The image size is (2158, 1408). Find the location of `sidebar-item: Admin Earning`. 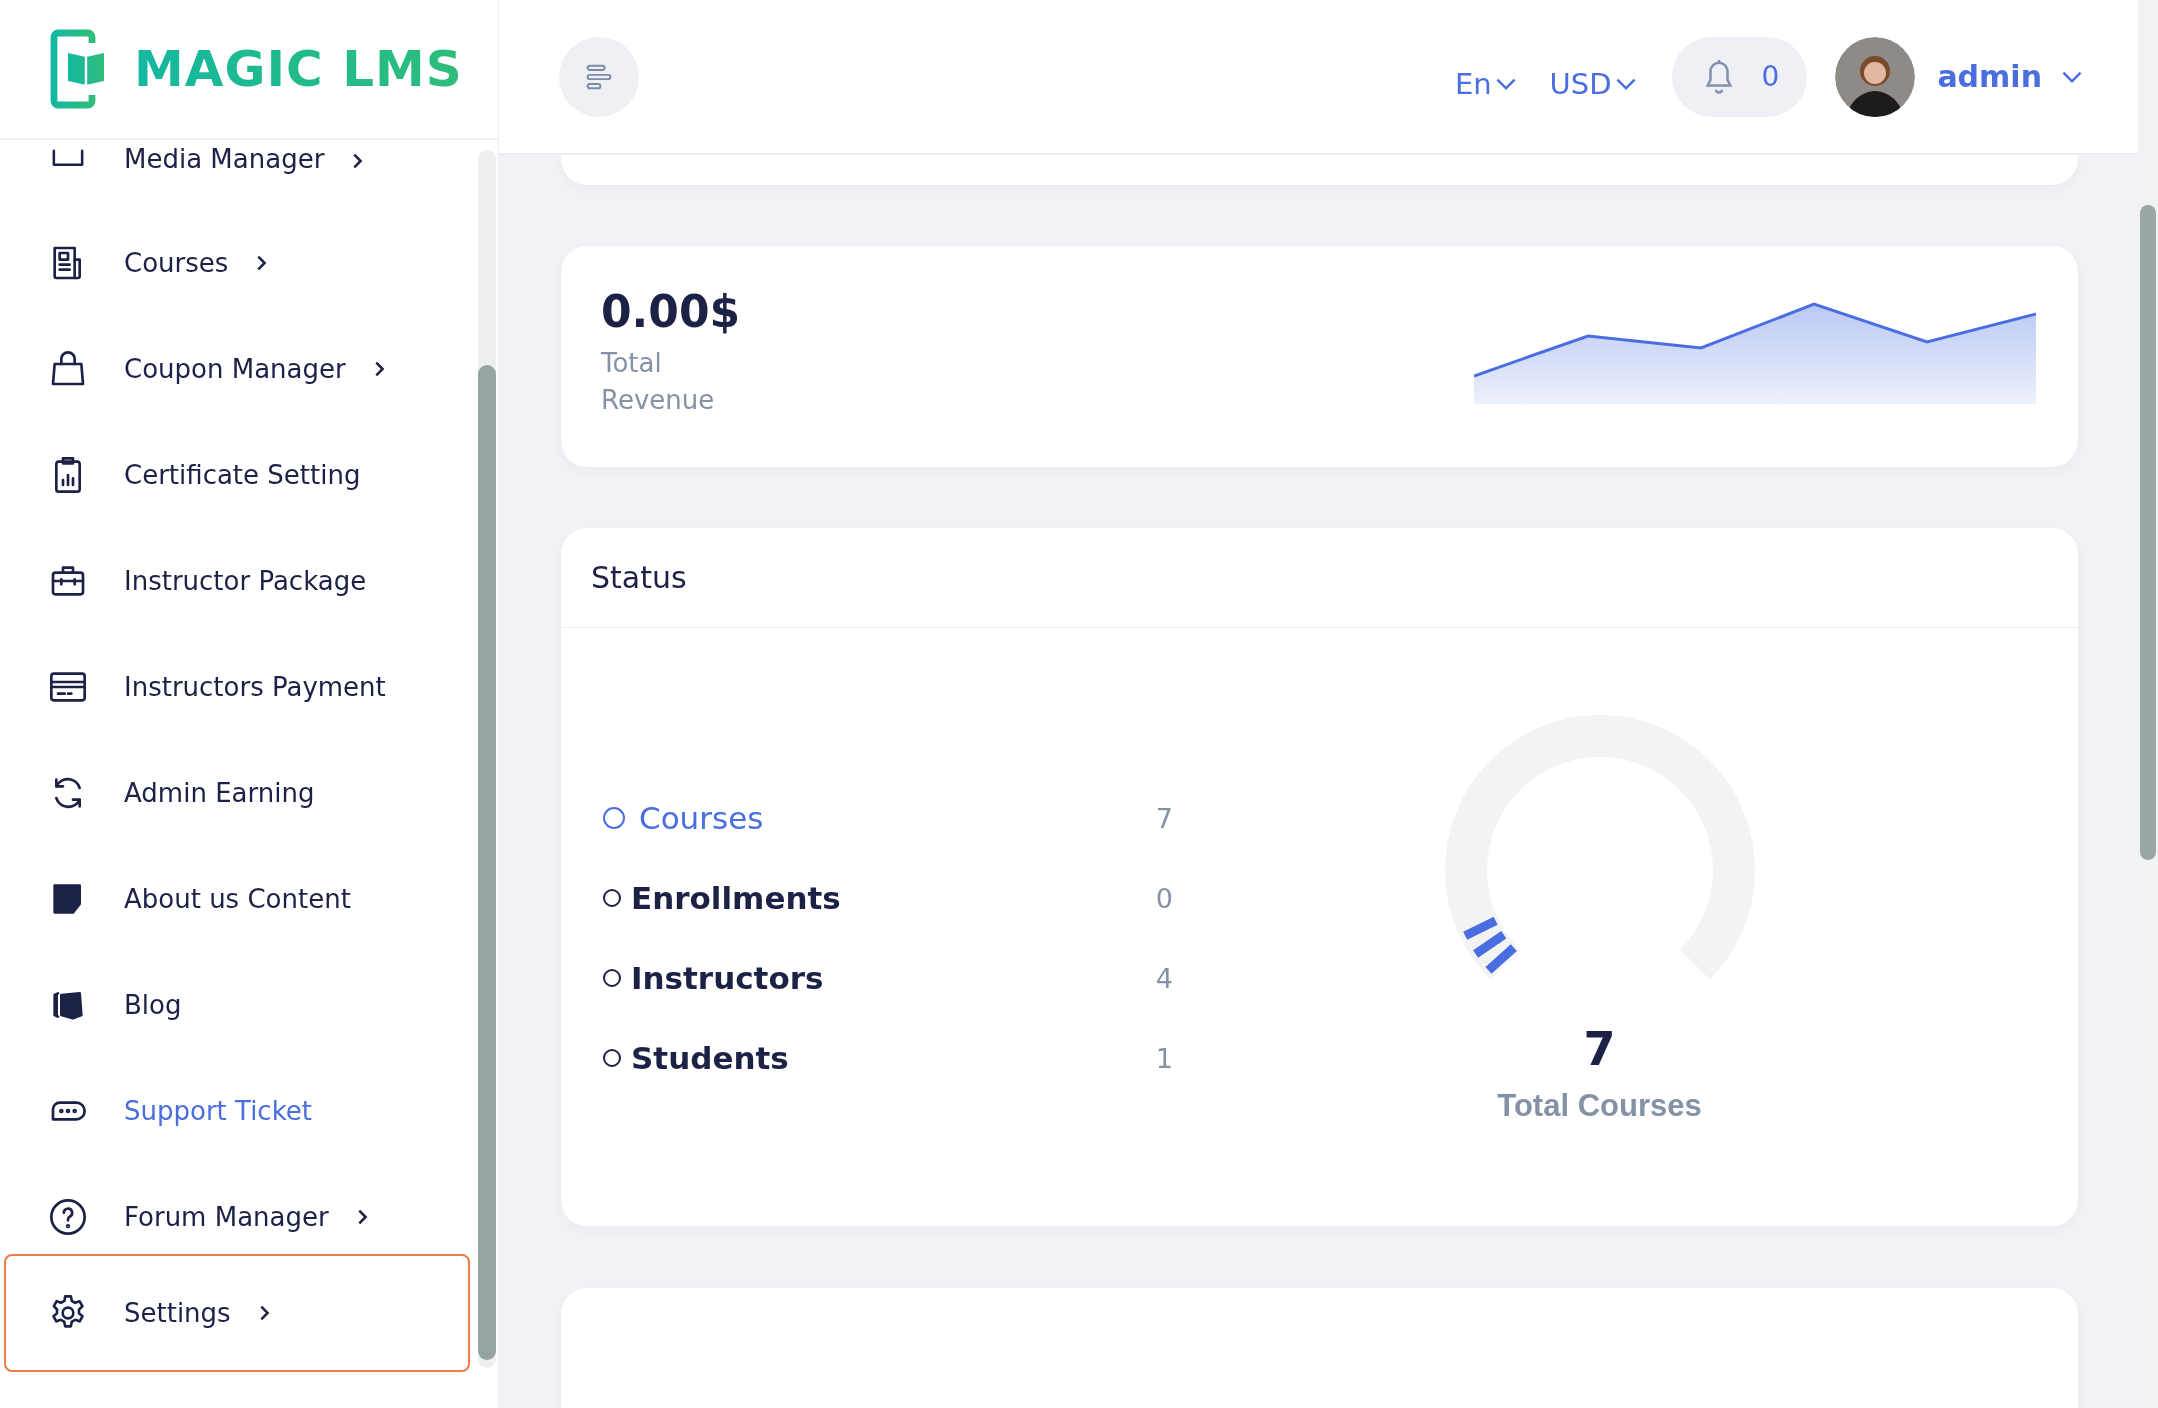

sidebar-item: Admin Earning is located at coordinates (237, 793).